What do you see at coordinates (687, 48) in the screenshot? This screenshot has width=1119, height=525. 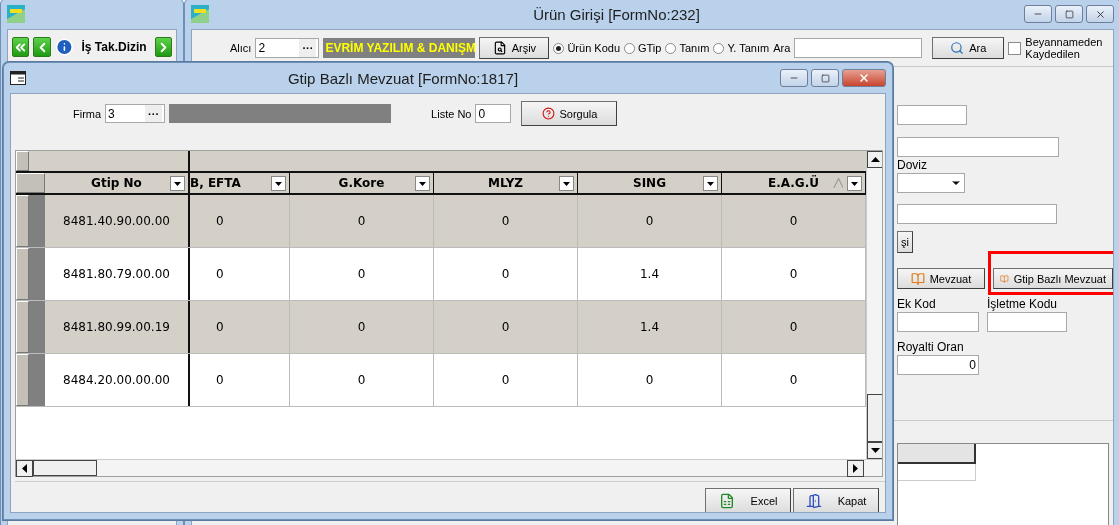 I see `search-option: Tanım` at bounding box center [687, 48].